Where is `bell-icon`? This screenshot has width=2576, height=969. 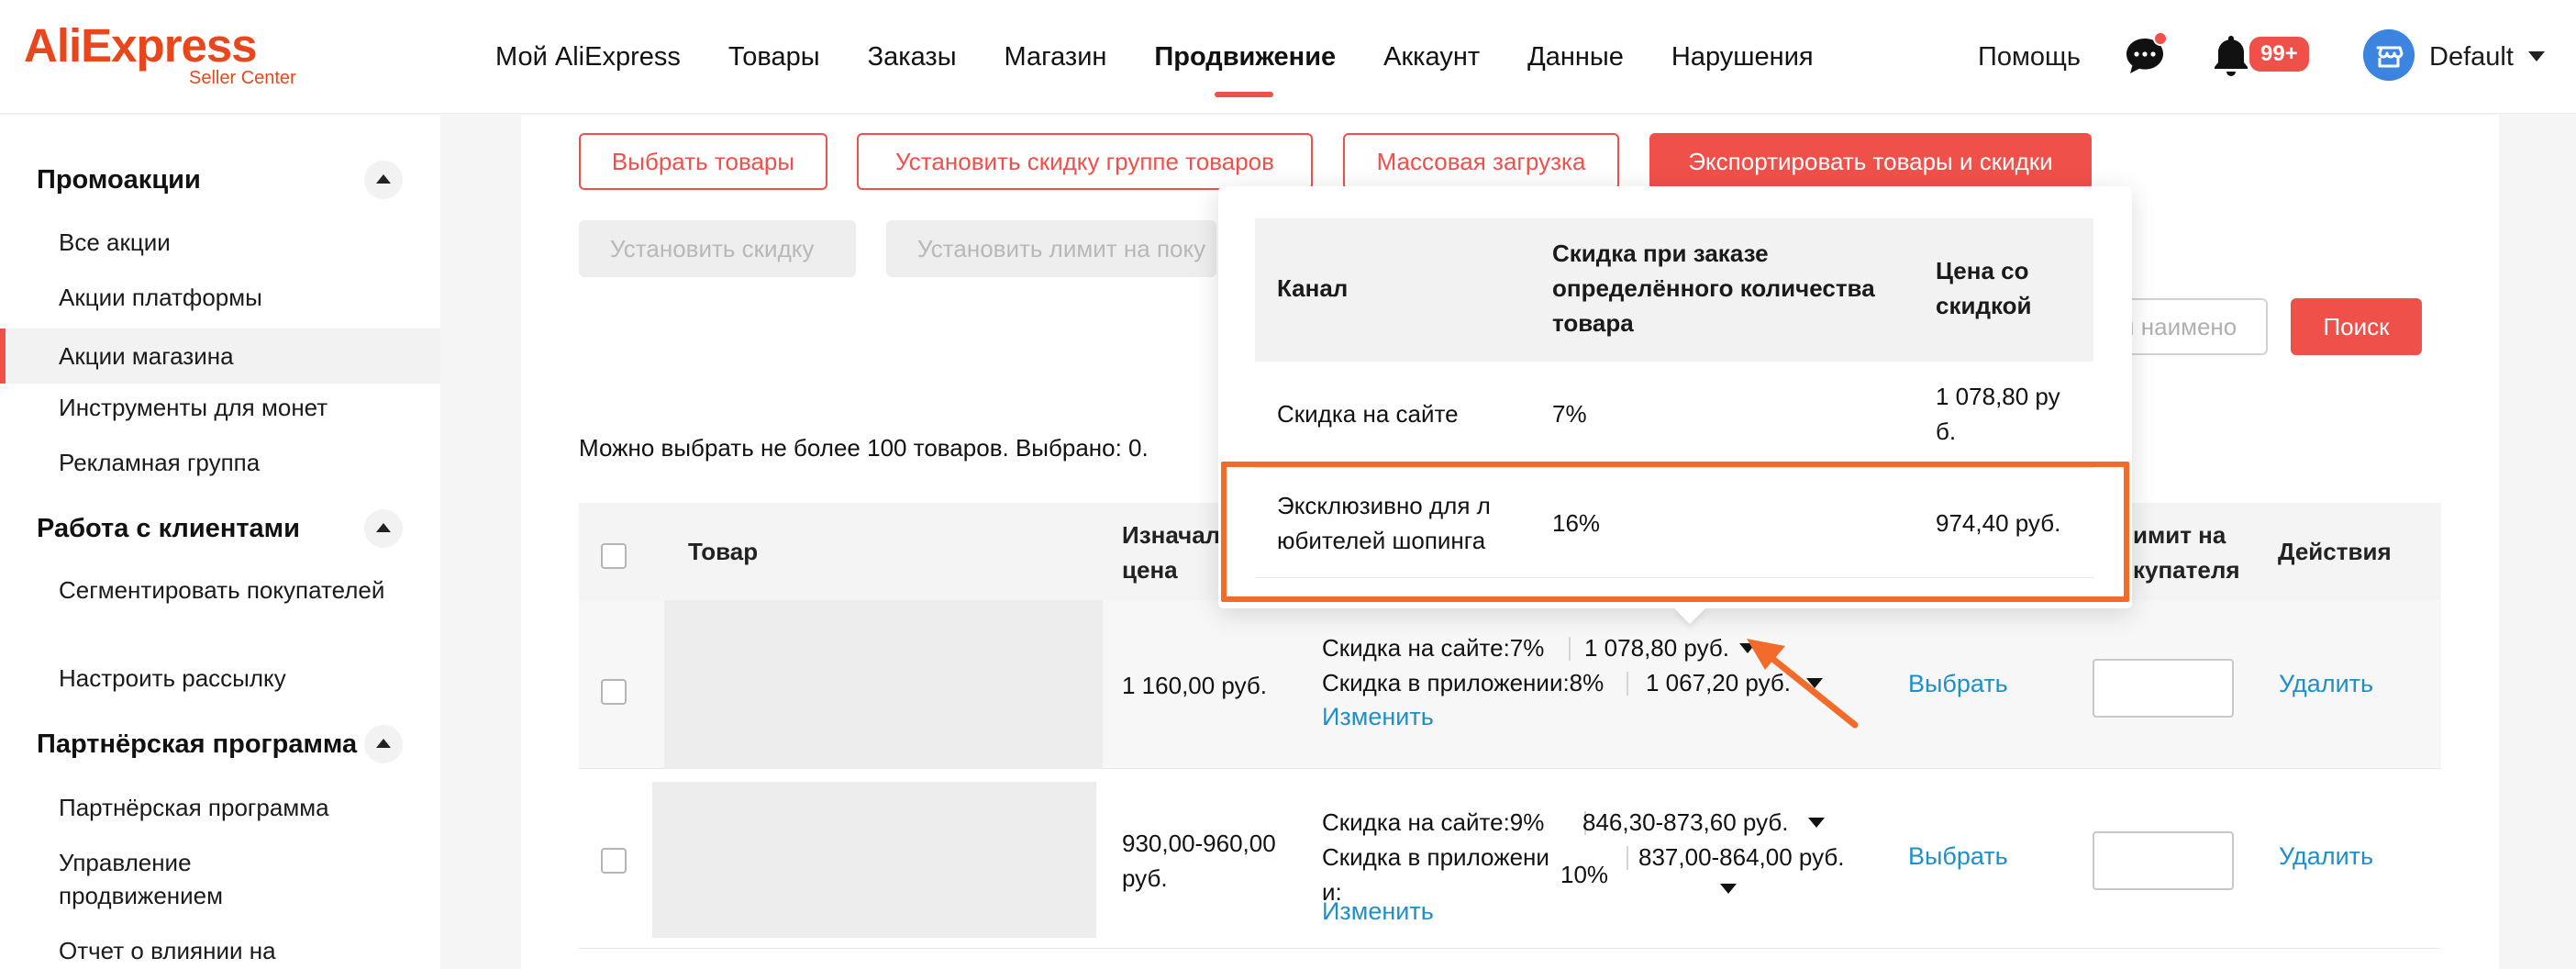 bell-icon is located at coordinates (2231, 55).